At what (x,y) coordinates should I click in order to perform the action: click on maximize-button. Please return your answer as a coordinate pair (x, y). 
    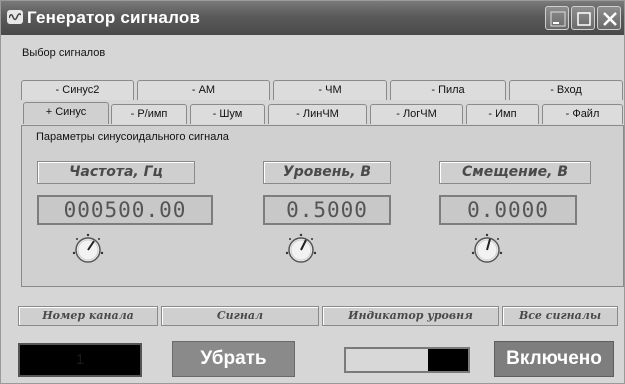
    Looking at the image, I should click on (583, 18).